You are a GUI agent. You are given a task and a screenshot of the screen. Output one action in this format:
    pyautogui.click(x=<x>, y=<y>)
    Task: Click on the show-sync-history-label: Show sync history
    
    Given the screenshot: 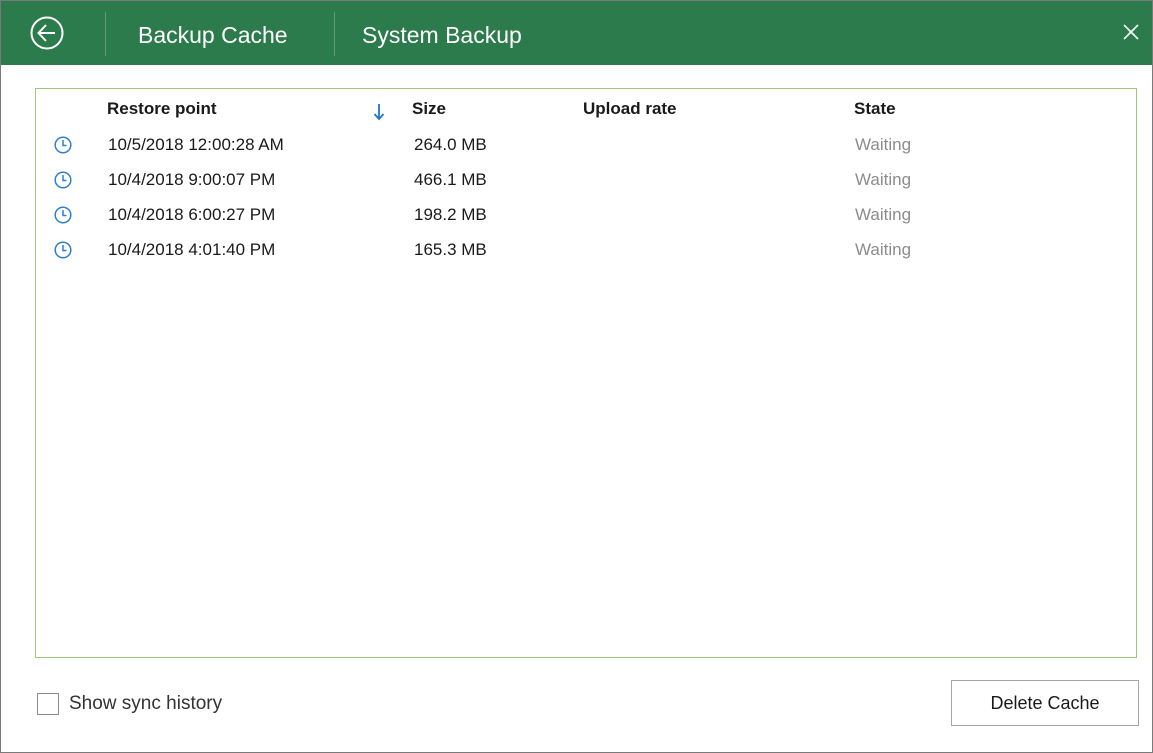 What is the action you would take?
    pyautogui.click(x=145, y=704)
    